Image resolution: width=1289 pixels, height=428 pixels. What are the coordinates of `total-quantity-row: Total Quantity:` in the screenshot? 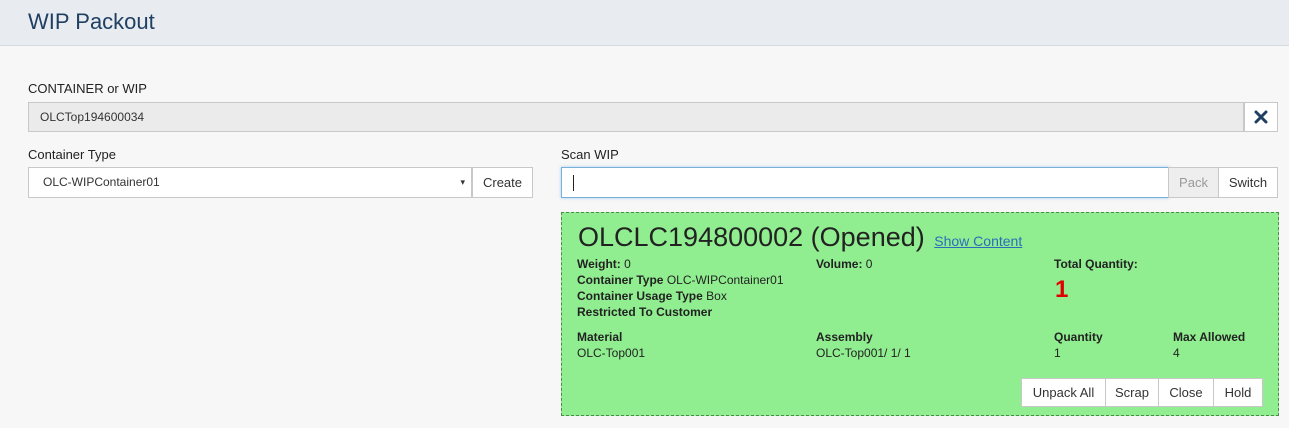 It's located at (1096, 264).